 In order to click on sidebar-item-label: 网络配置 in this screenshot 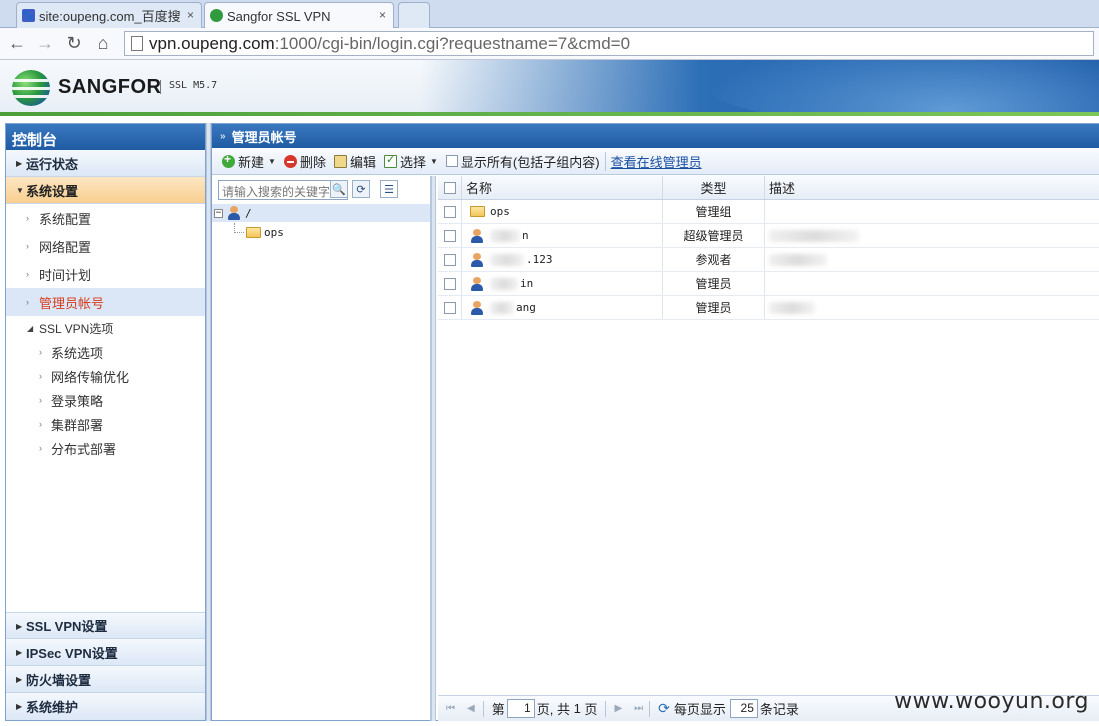, I will do `click(65, 247)`.